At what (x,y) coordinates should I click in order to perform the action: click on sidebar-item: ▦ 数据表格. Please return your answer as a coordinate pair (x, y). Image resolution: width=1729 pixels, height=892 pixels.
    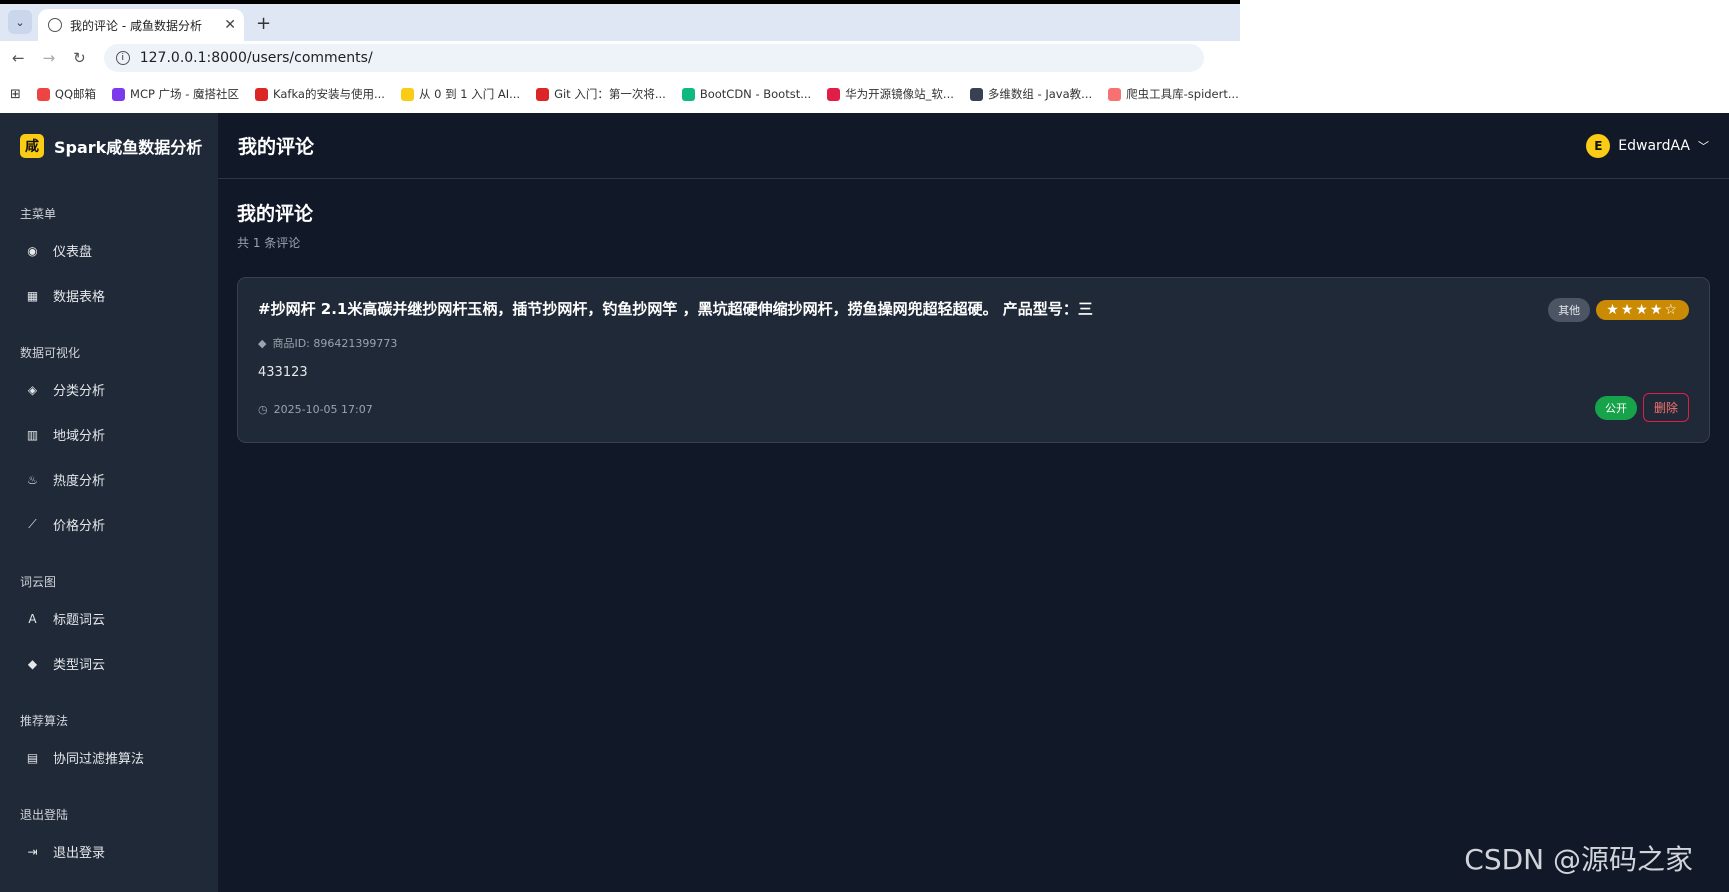
    Looking at the image, I should click on (109, 295).